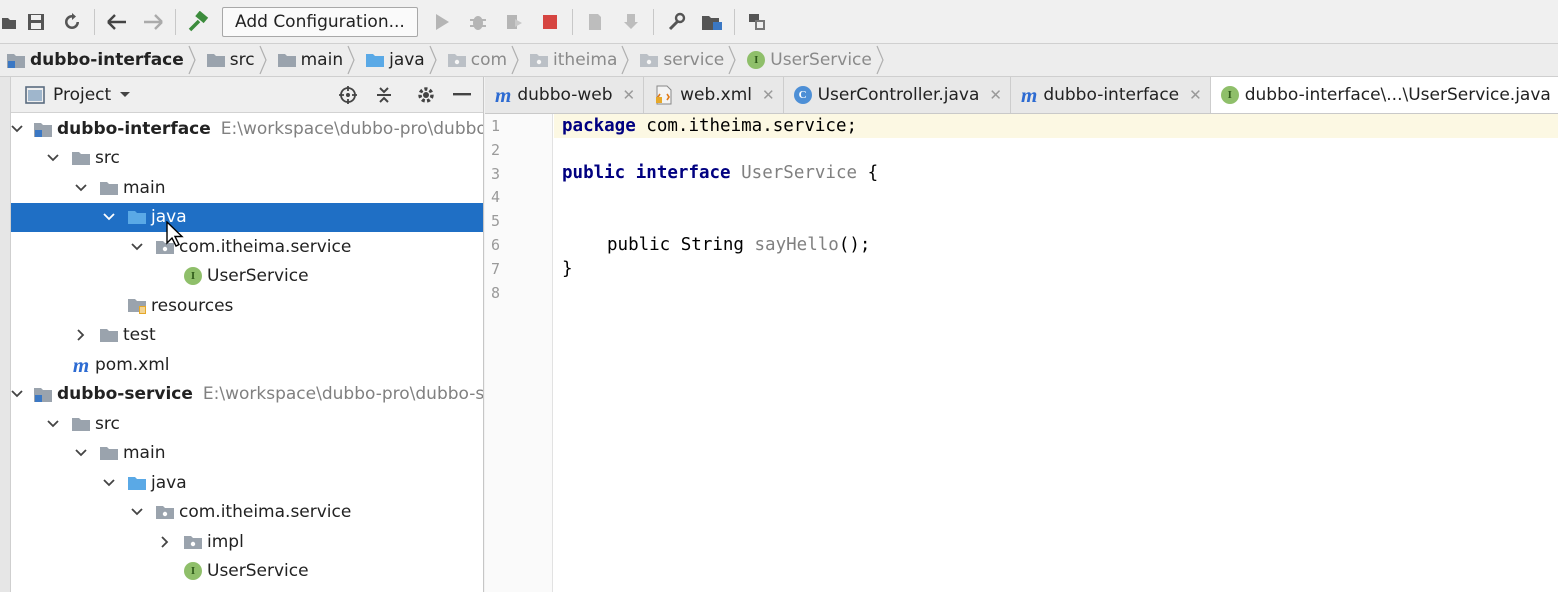 The height and width of the screenshot is (592, 1558). I want to click on editor-tab: C UserController.java ✕, so click(897, 95).